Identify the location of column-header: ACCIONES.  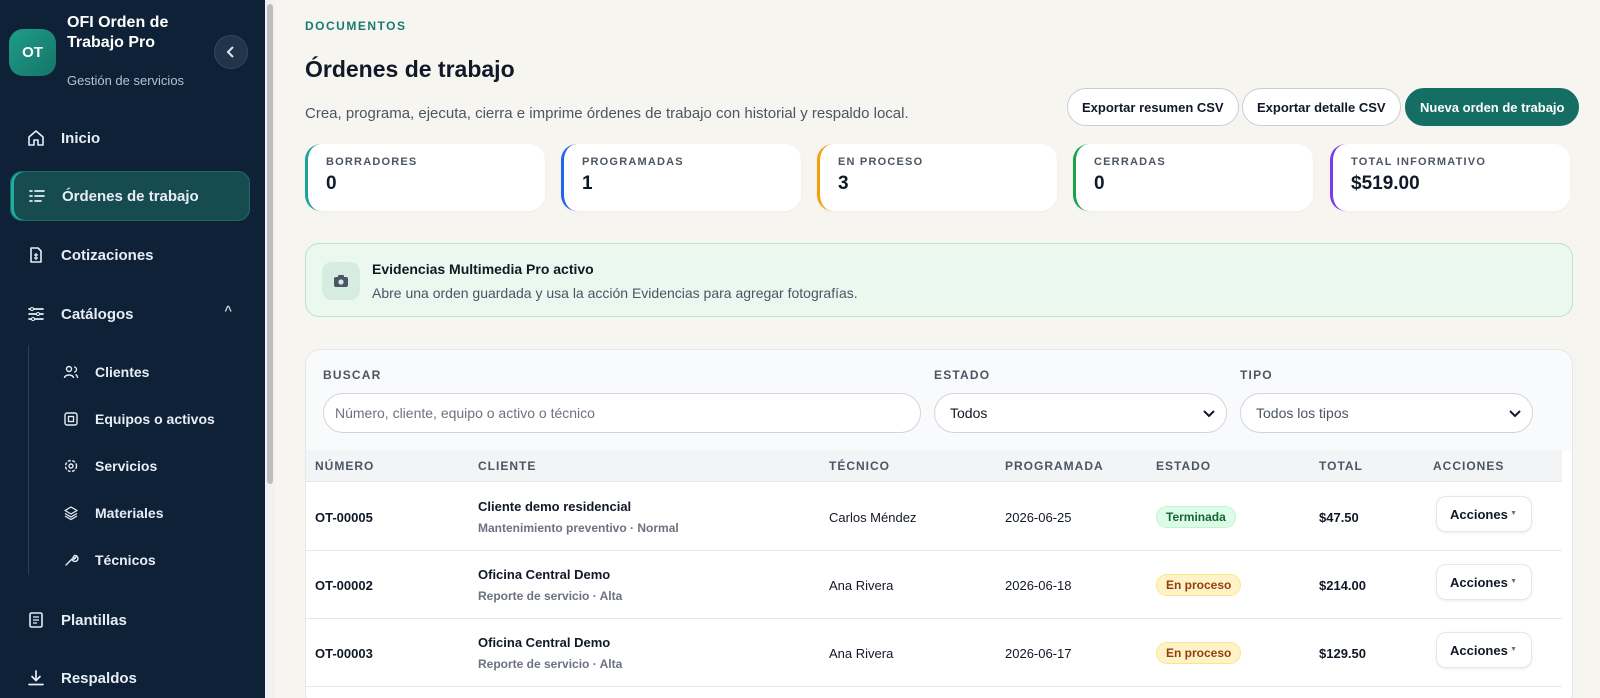
(1469, 466).